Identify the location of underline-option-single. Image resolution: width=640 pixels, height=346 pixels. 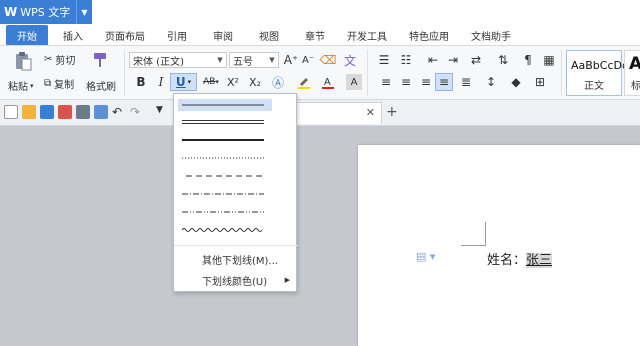
(225, 105).